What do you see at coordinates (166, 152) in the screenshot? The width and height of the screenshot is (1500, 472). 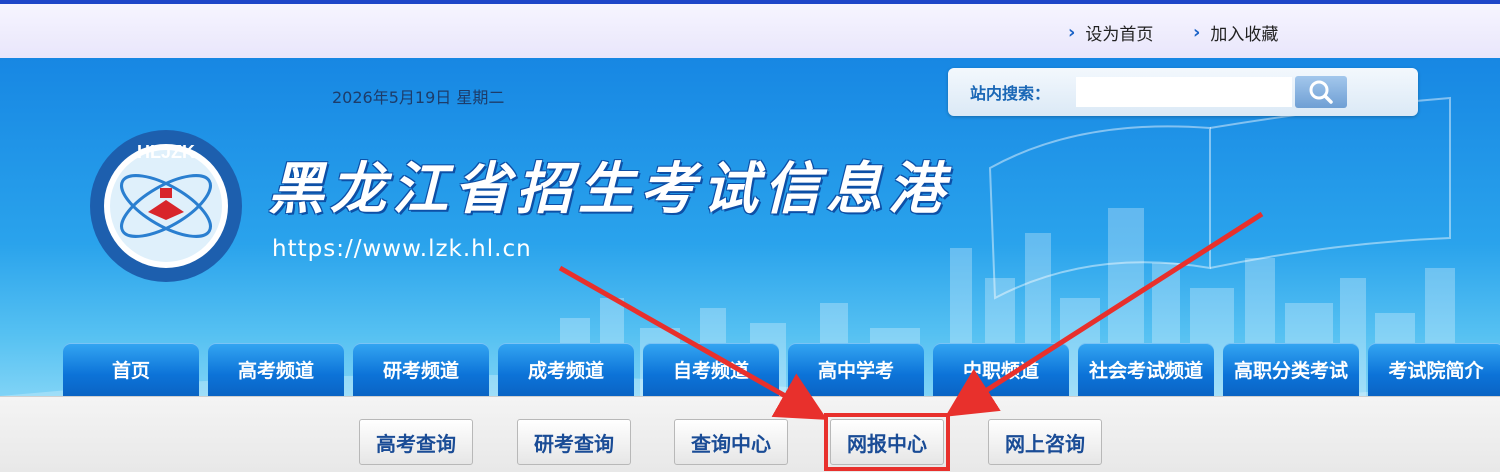 I see `logo-text: HLJZK` at bounding box center [166, 152].